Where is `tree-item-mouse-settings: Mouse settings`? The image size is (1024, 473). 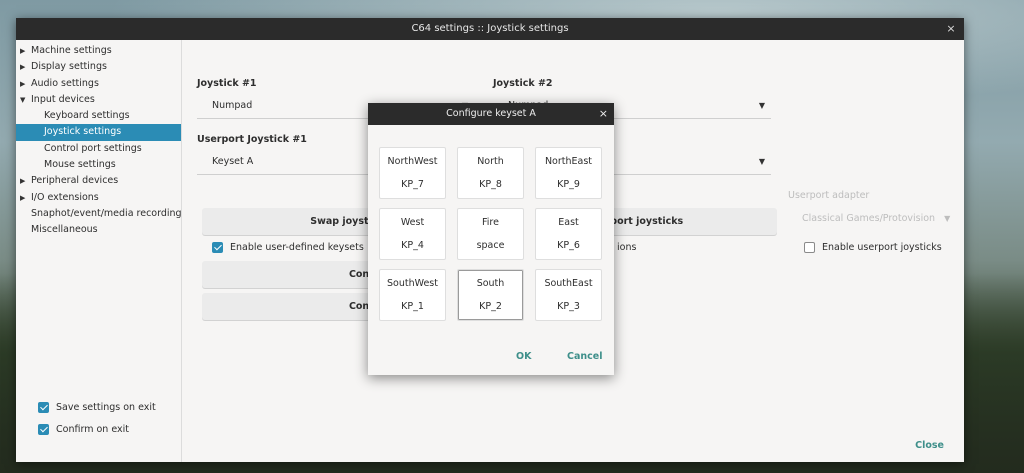
tree-item-mouse-settings: Mouse settings is located at coordinates (98, 165).